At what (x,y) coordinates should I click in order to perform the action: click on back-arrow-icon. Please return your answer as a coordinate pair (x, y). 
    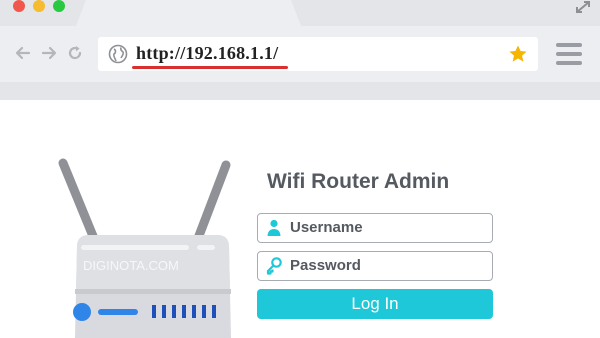
    Looking at the image, I should click on (23, 53).